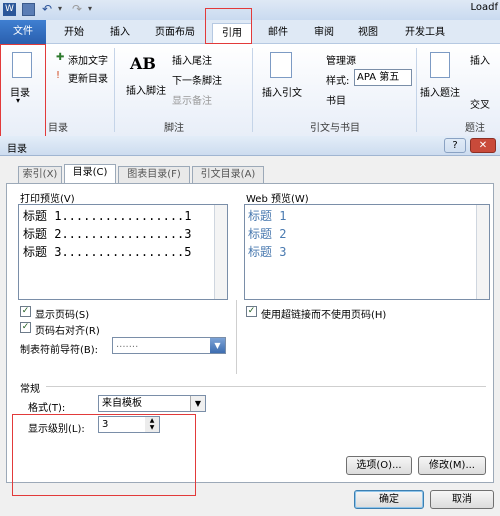  What do you see at coordinates (425, 33) in the screenshot?
I see `tab-developer: 开发工具` at bounding box center [425, 33].